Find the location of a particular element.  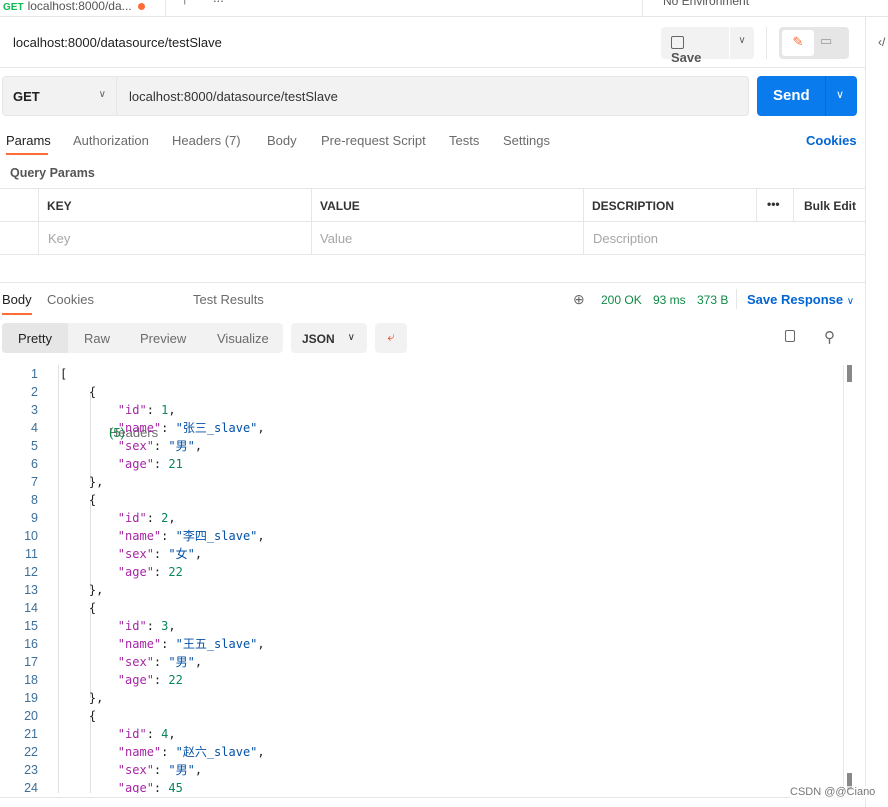

method-select: GET ∨ is located at coordinates (59, 96).